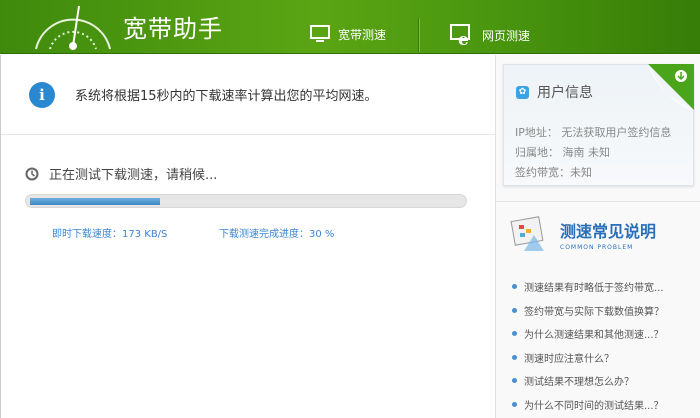 The height and width of the screenshot is (418, 700). What do you see at coordinates (553, 172) in the screenshot?
I see `contract-bandwidth: 签约带宽：未知` at bounding box center [553, 172].